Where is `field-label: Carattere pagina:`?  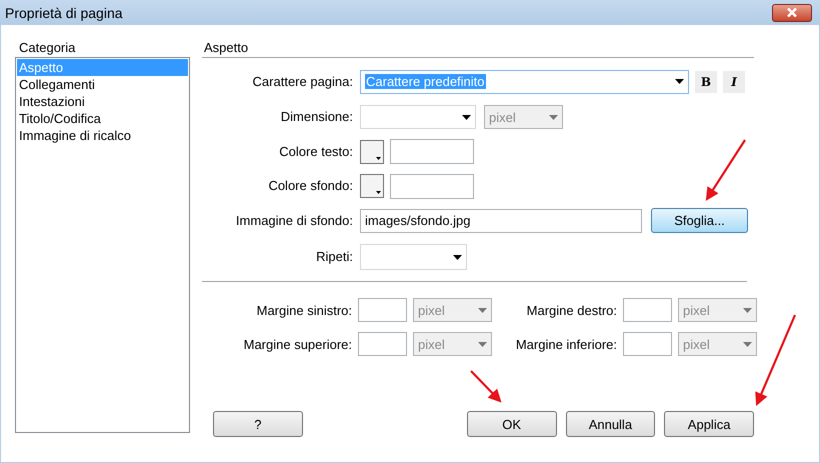 field-label: Carattere pagina: is located at coordinates (302, 82).